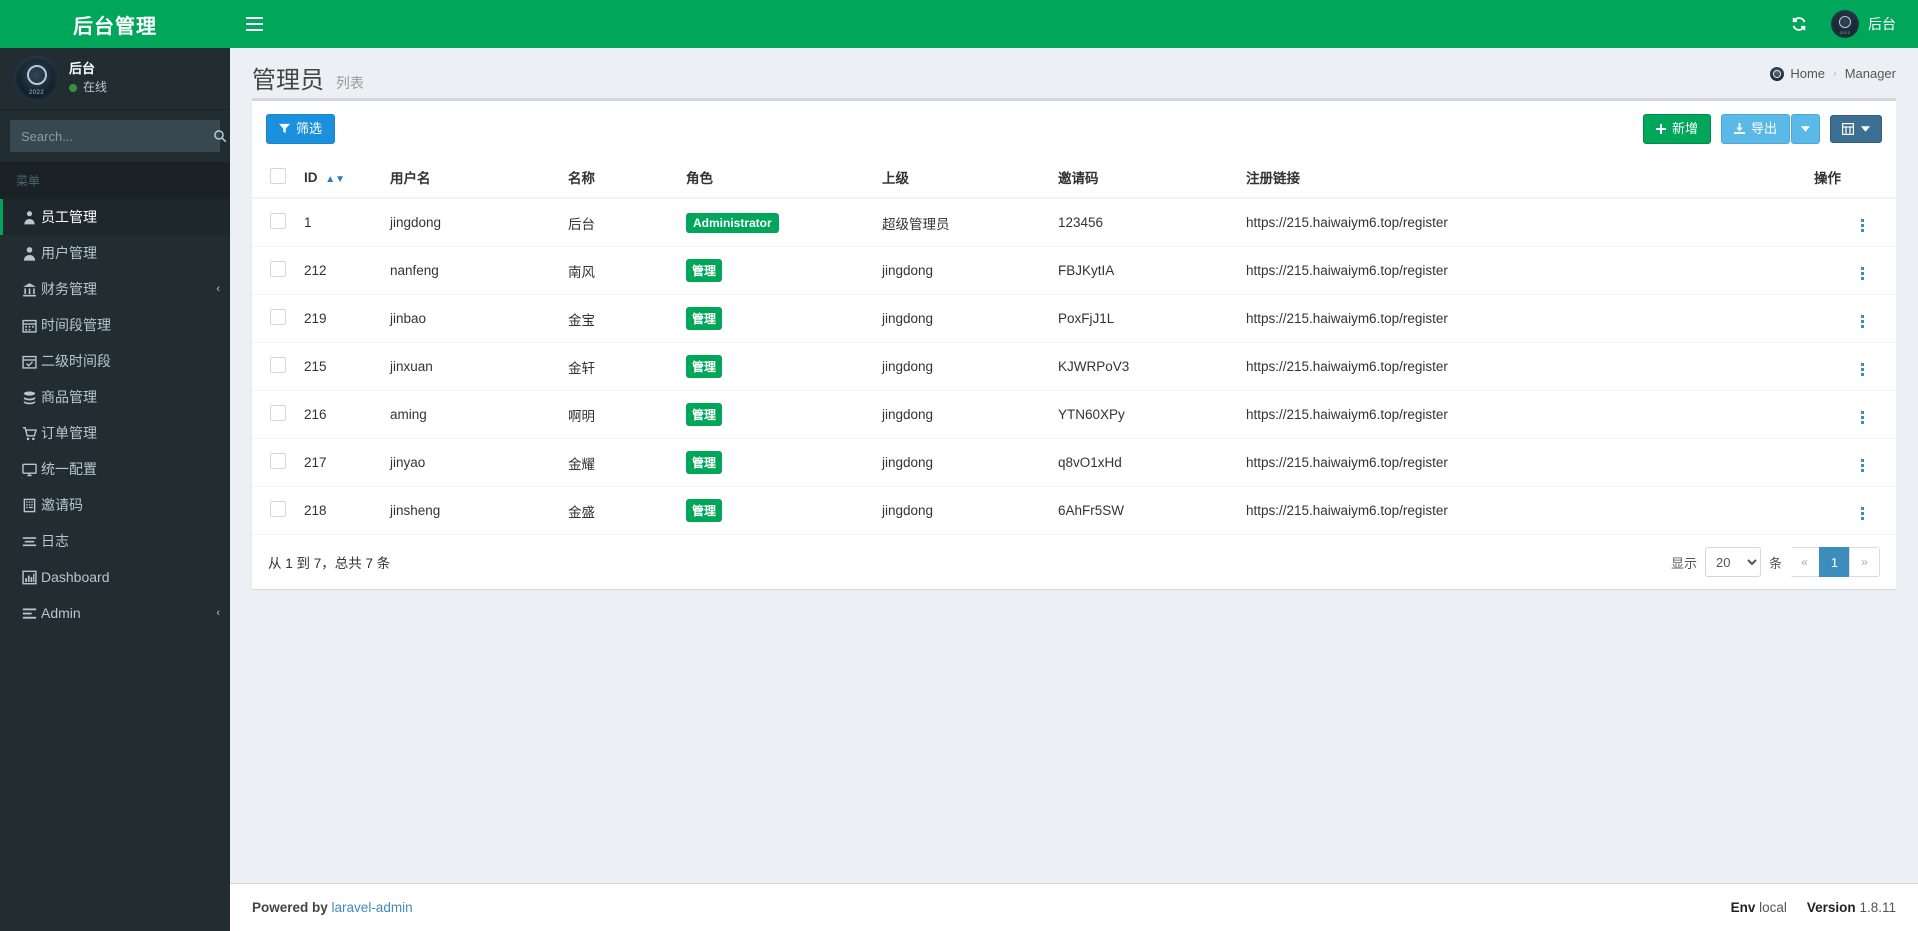  I want to click on column-header-name: 名称, so click(619, 178).